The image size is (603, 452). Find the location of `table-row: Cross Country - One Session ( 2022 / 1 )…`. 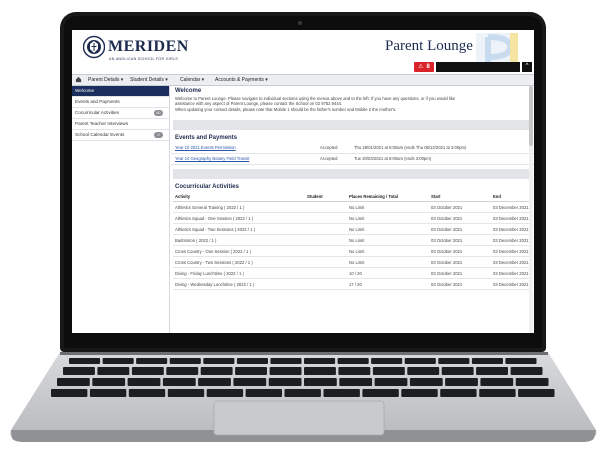

table-row: Cross Country - One Session ( 2022 / 1 )… is located at coordinates (352, 251).